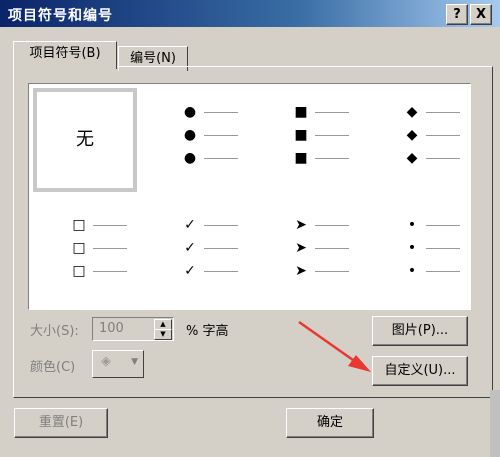 This screenshot has height=457, width=500. Describe the element at coordinates (334, 346) in the screenshot. I see `annotation-arrow-icon` at that location.